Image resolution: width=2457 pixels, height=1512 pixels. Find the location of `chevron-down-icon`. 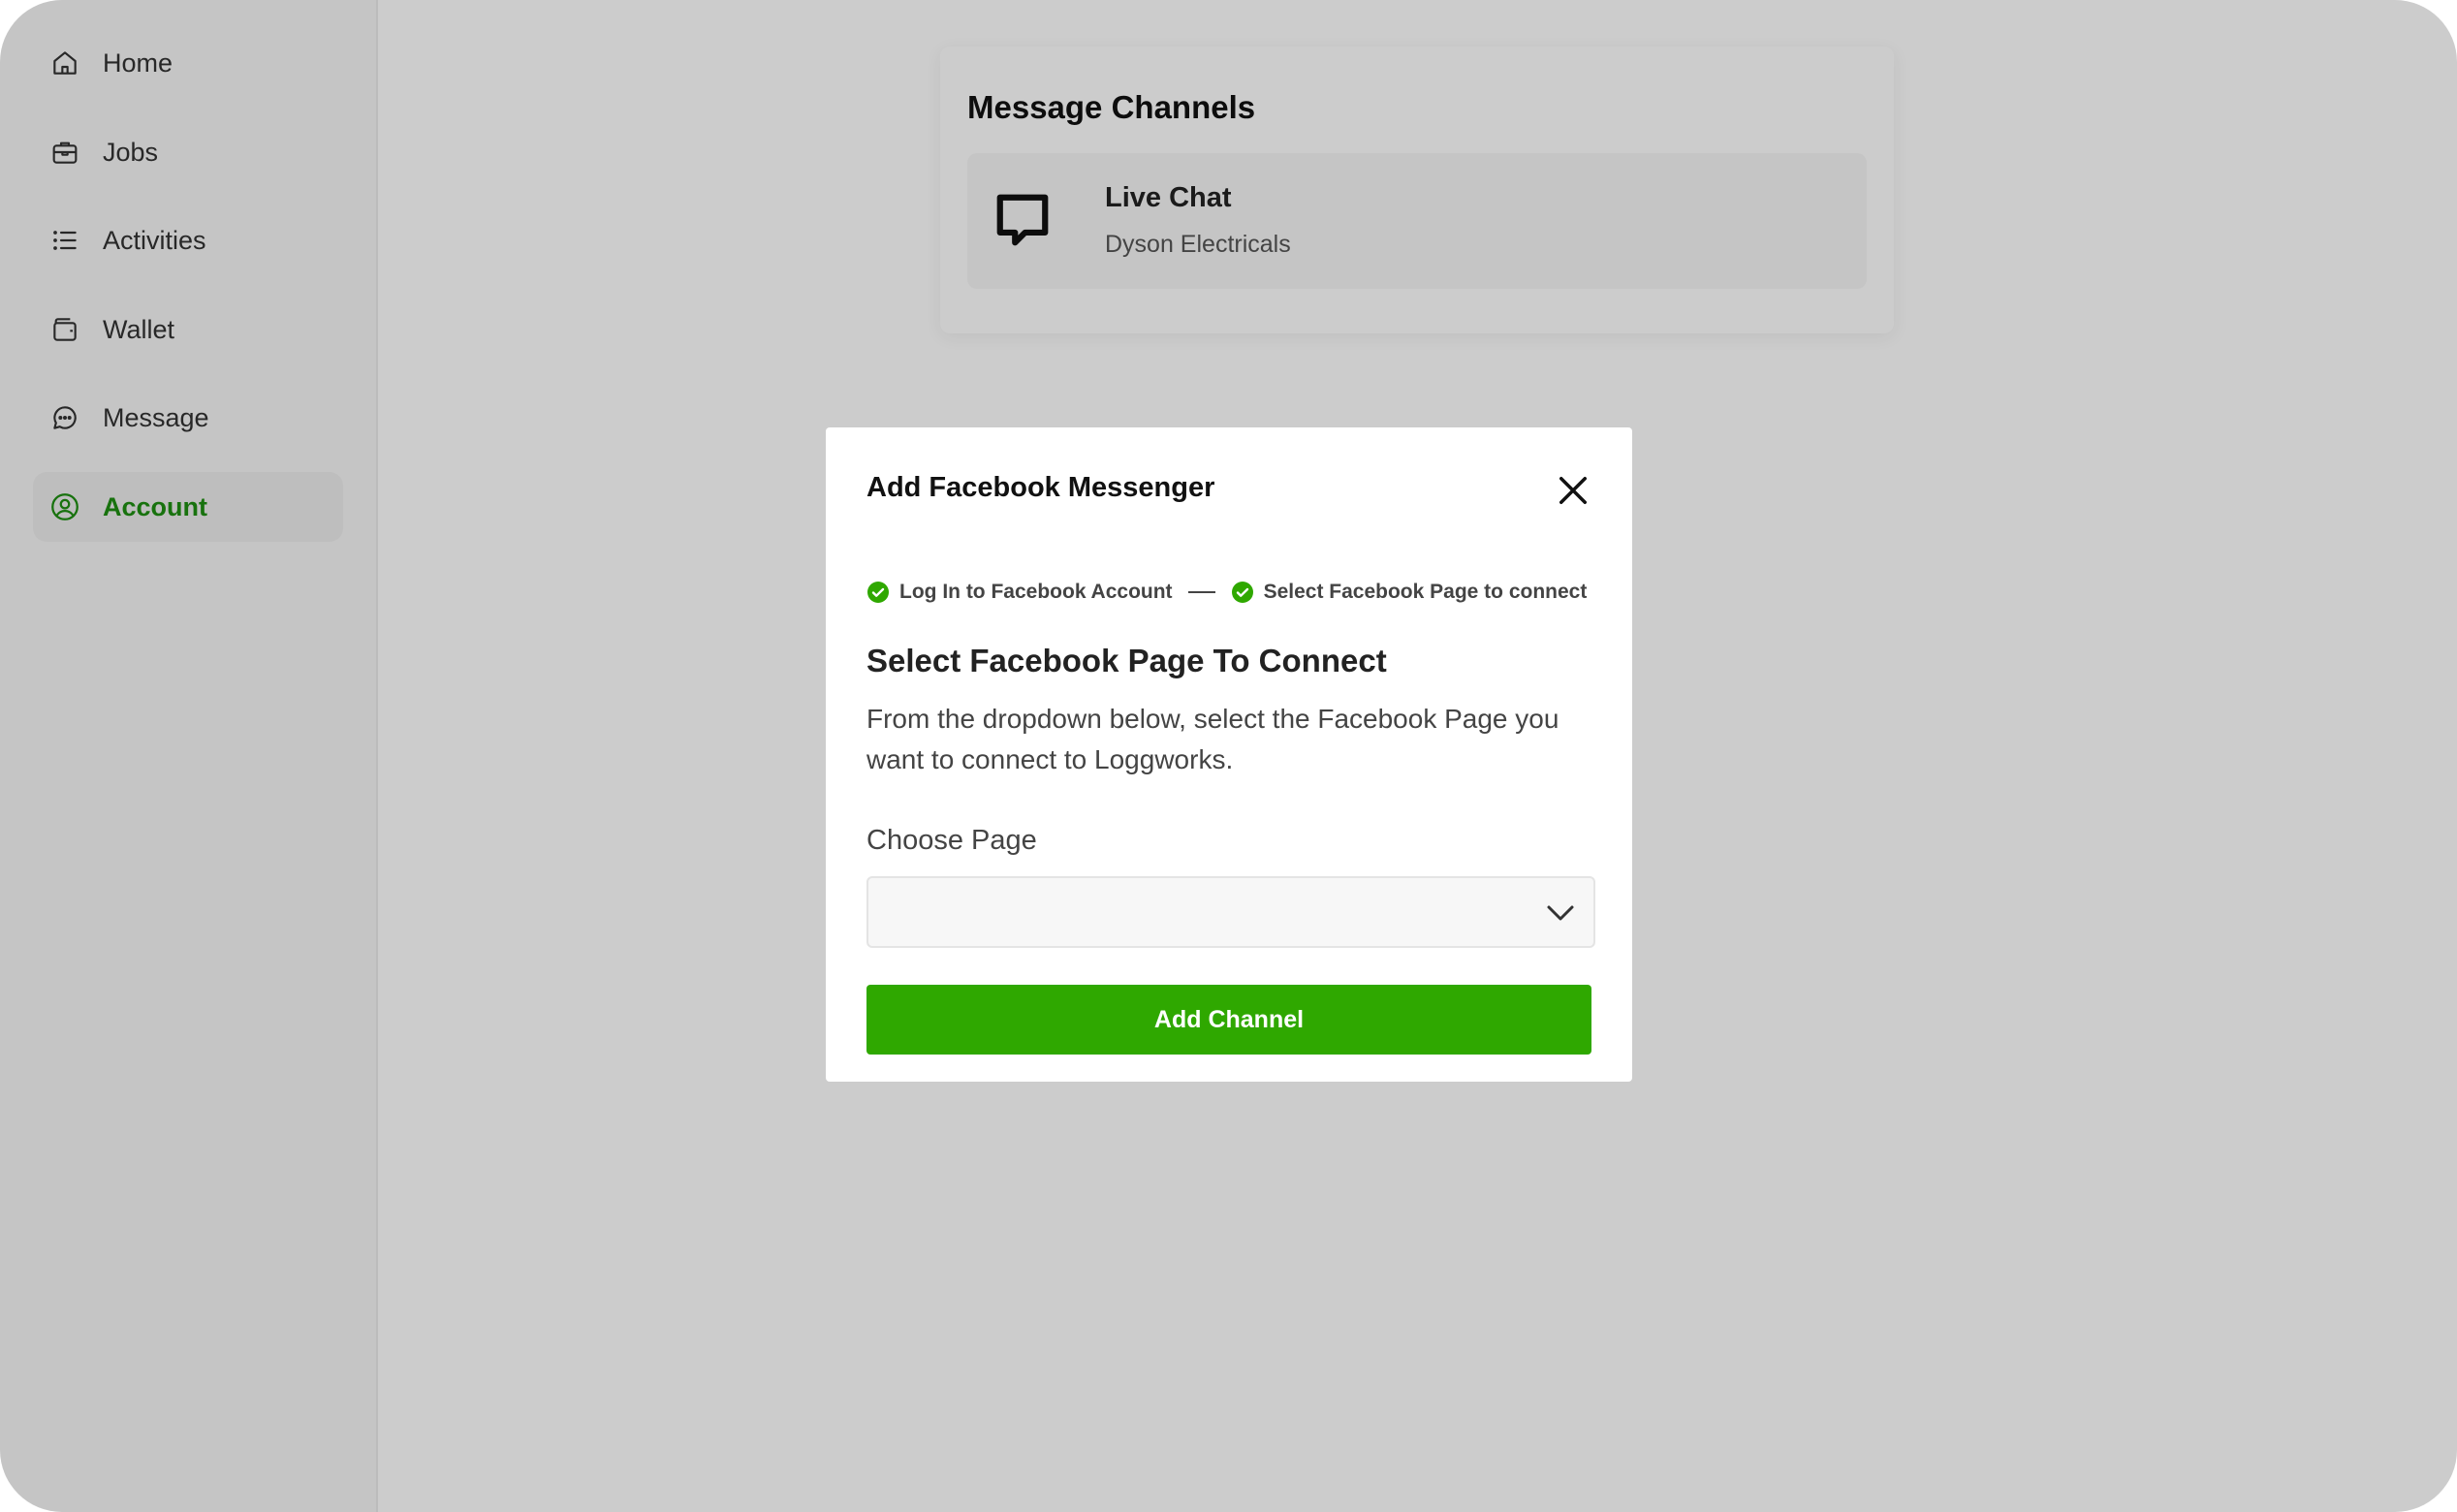

chevron-down-icon is located at coordinates (1560, 913).